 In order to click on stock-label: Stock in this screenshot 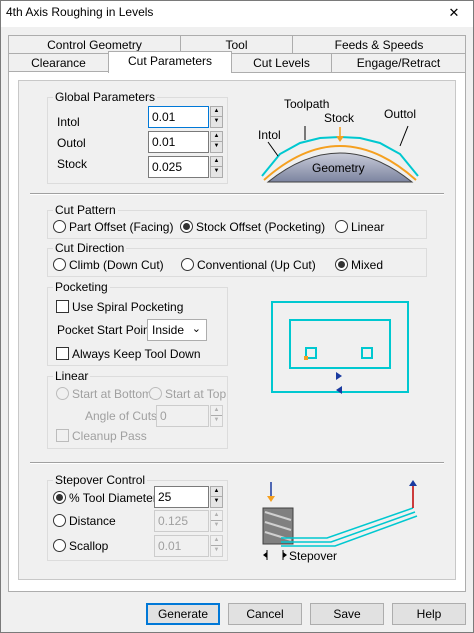, I will do `click(72, 164)`.